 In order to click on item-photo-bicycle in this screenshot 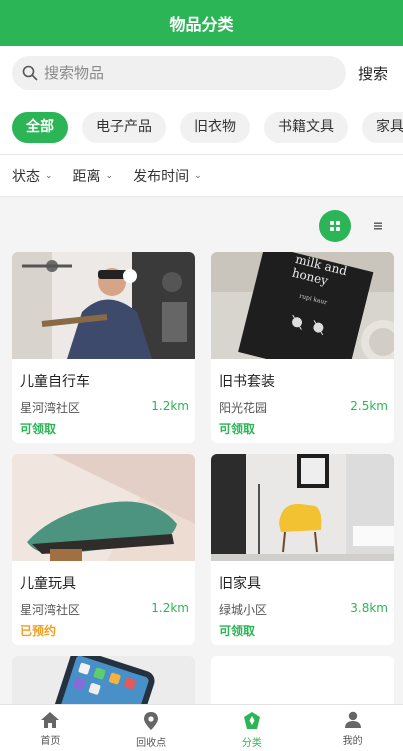, I will do `click(103, 305)`.